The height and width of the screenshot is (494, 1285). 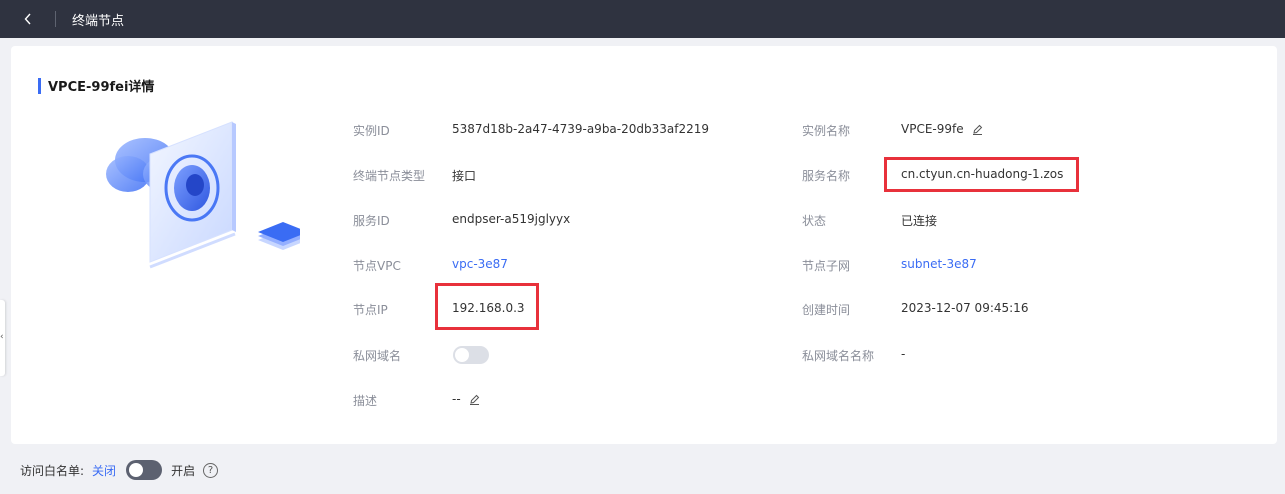 What do you see at coordinates (480, 264) in the screenshot?
I see `link-node-vpc: vpc-3e87` at bounding box center [480, 264].